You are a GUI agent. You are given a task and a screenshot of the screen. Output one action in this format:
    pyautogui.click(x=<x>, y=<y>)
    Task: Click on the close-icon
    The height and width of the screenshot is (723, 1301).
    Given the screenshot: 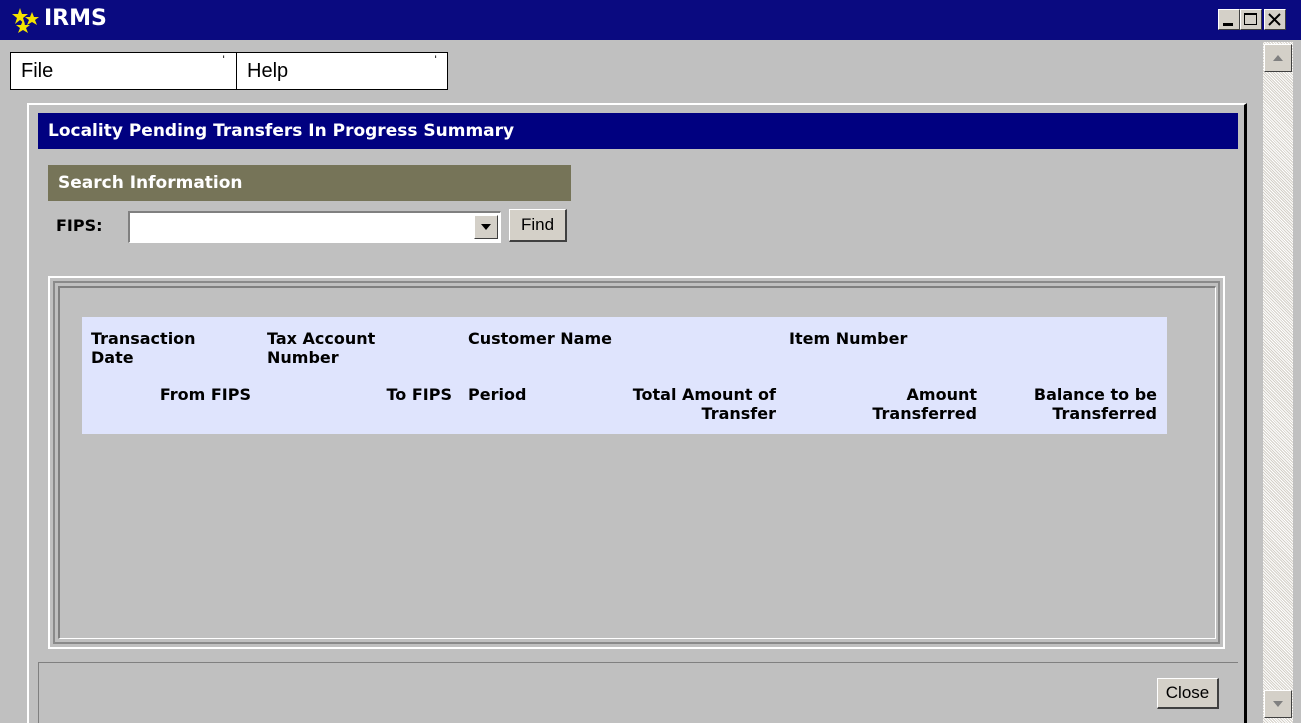 What is the action you would take?
    pyautogui.click(x=1274, y=19)
    